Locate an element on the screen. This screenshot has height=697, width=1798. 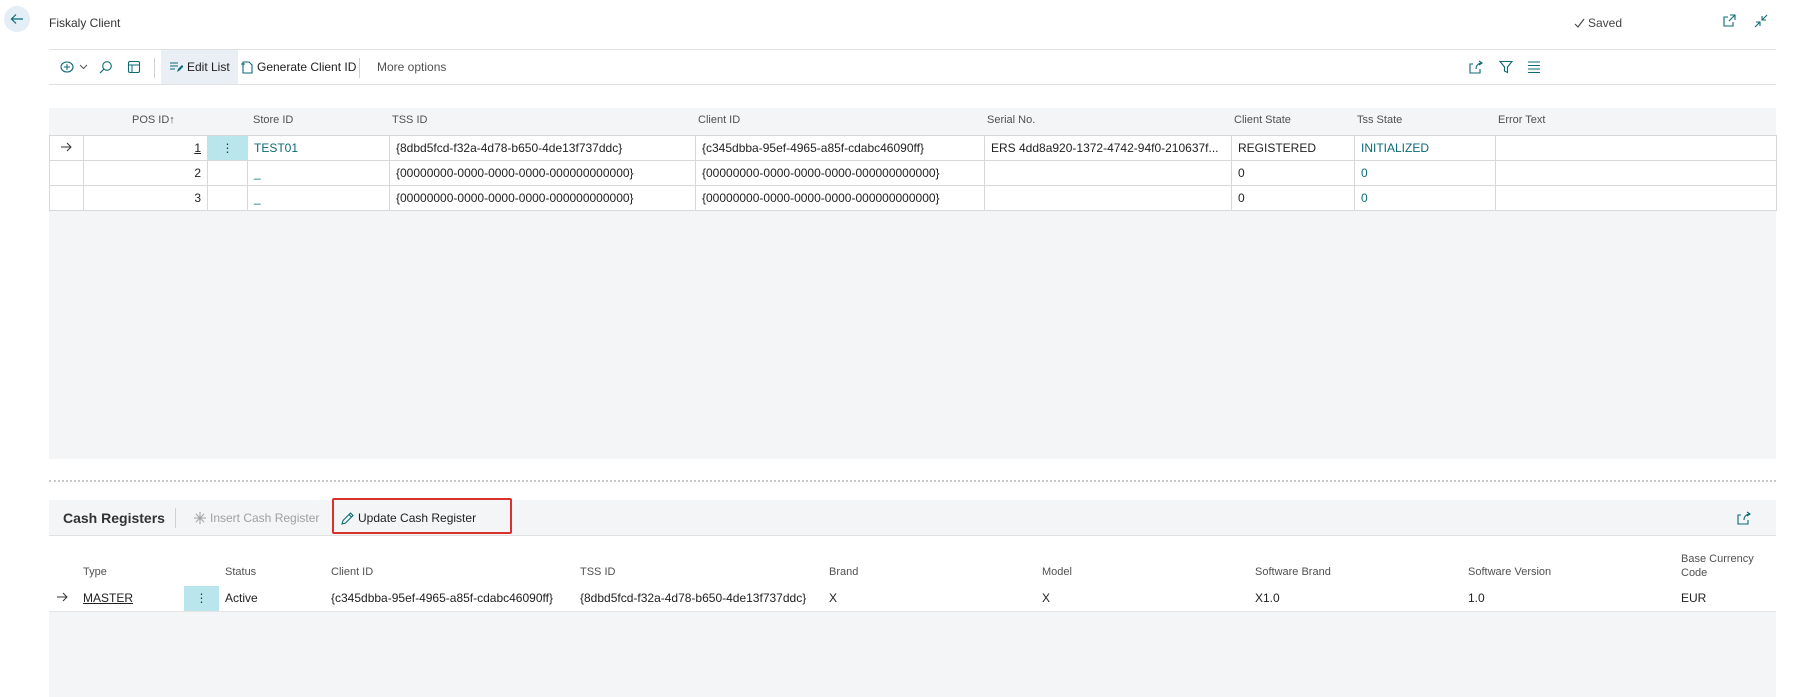
column-header-client-state: Client State is located at coordinates (1262, 120).